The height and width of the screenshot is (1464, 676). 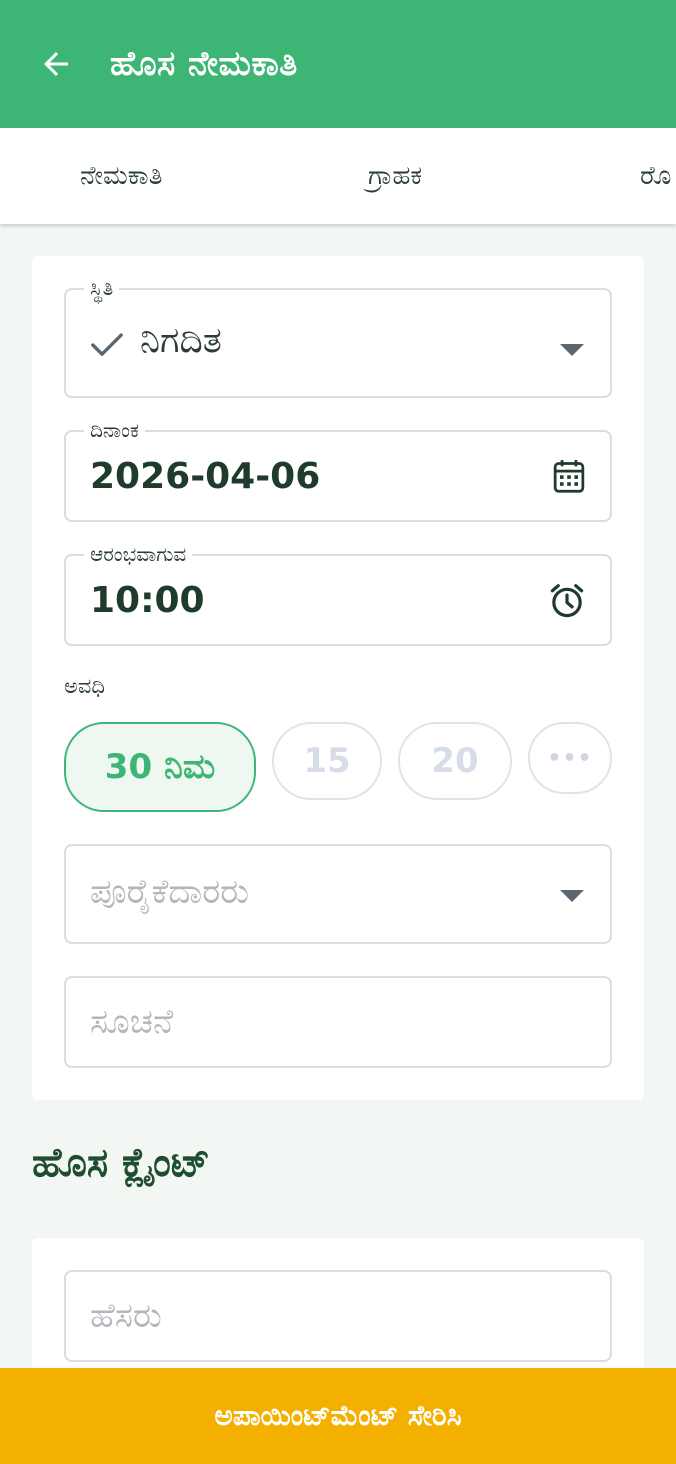 I want to click on tab-customer: ಗ್ರಾಹಕ, so click(x=395, y=176).